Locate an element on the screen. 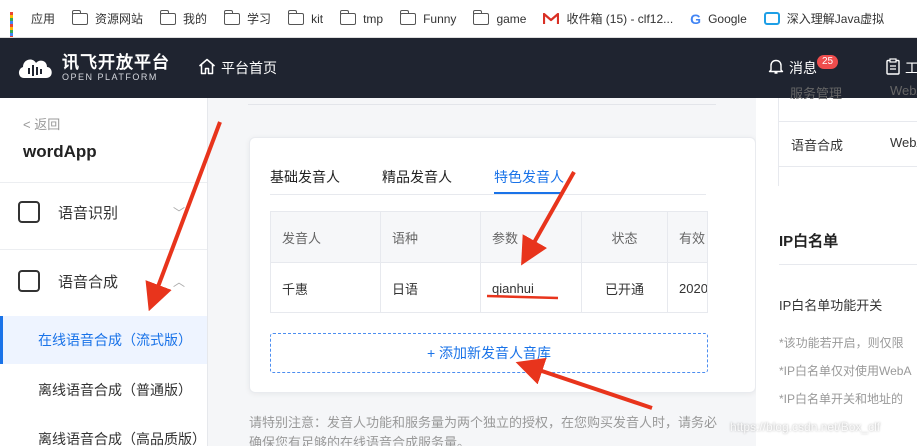  bookmark-bilibili: 深入理解Java虚拟 is located at coordinates (824, 18).